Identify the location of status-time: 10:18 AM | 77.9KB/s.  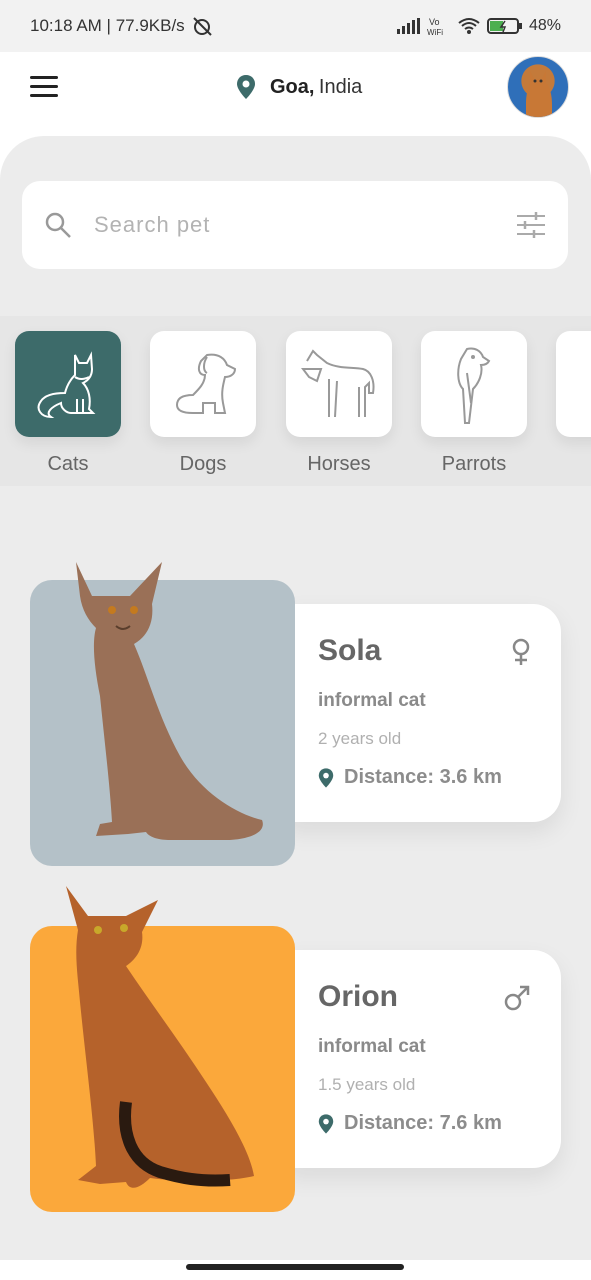
(107, 25).